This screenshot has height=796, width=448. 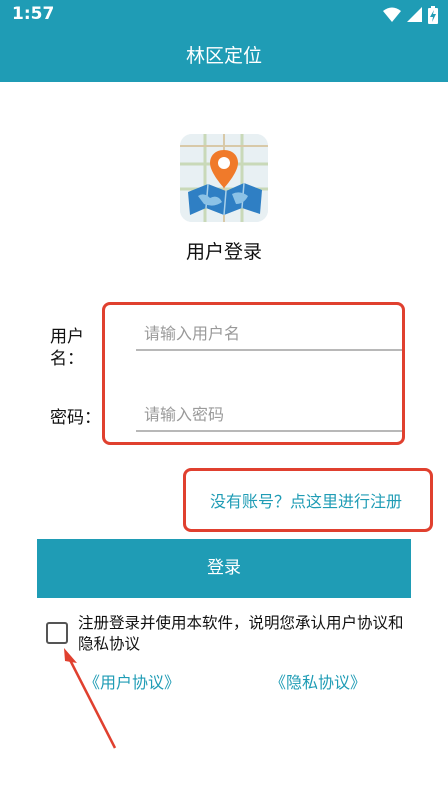 I want to click on app-bar: 林区定位, so click(x=224, y=56).